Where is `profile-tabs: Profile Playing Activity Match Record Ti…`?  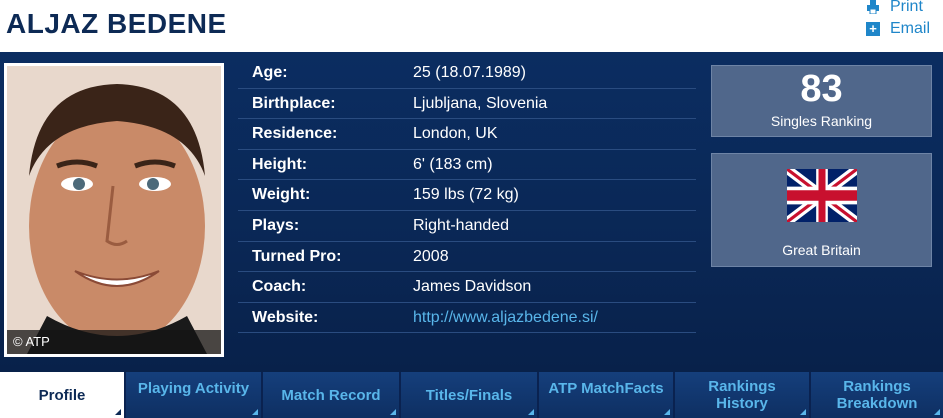
profile-tabs: Profile Playing Activity Match Record Ti… is located at coordinates (471, 395).